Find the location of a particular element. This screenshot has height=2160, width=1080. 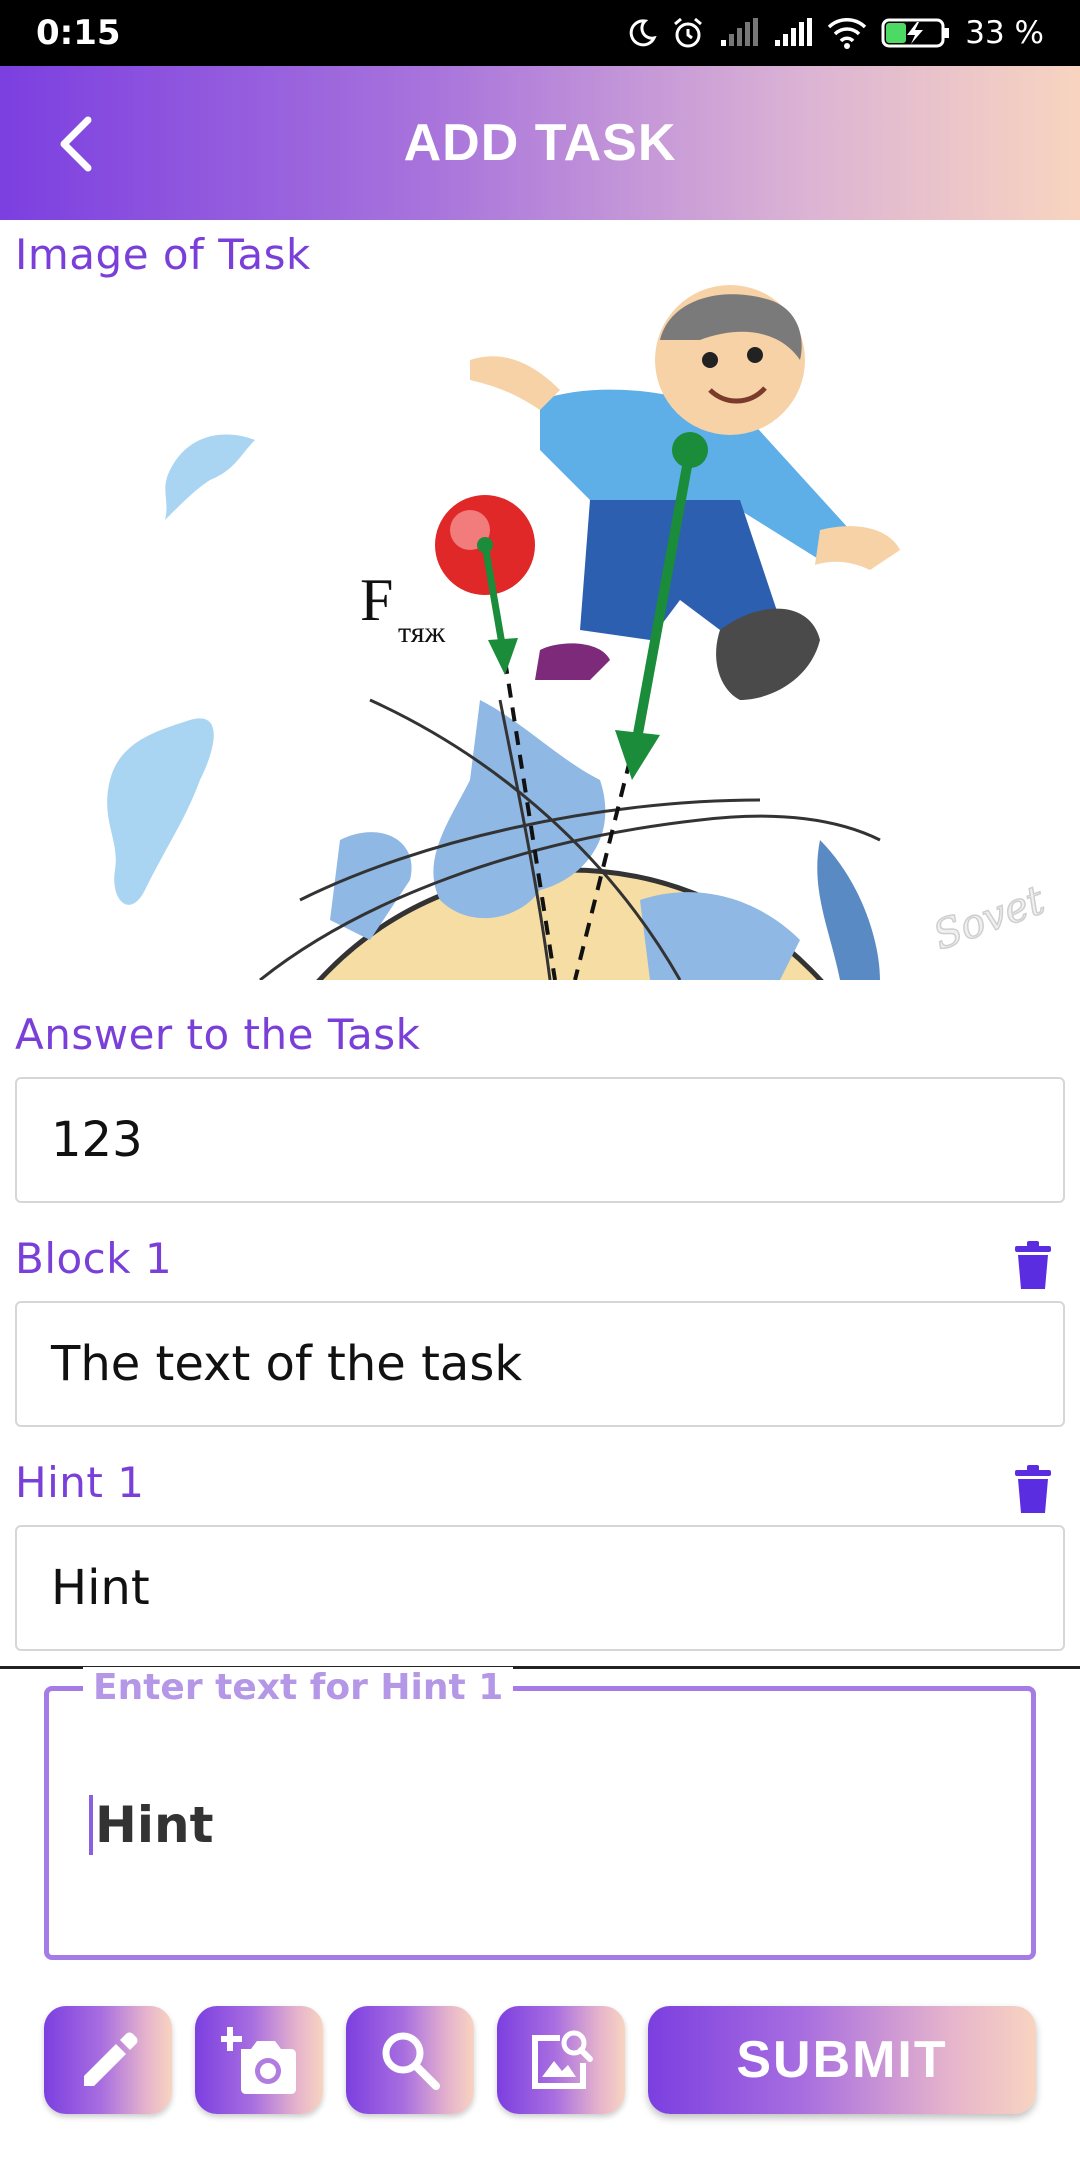

battery-charging-icon is located at coordinates (915, 33).